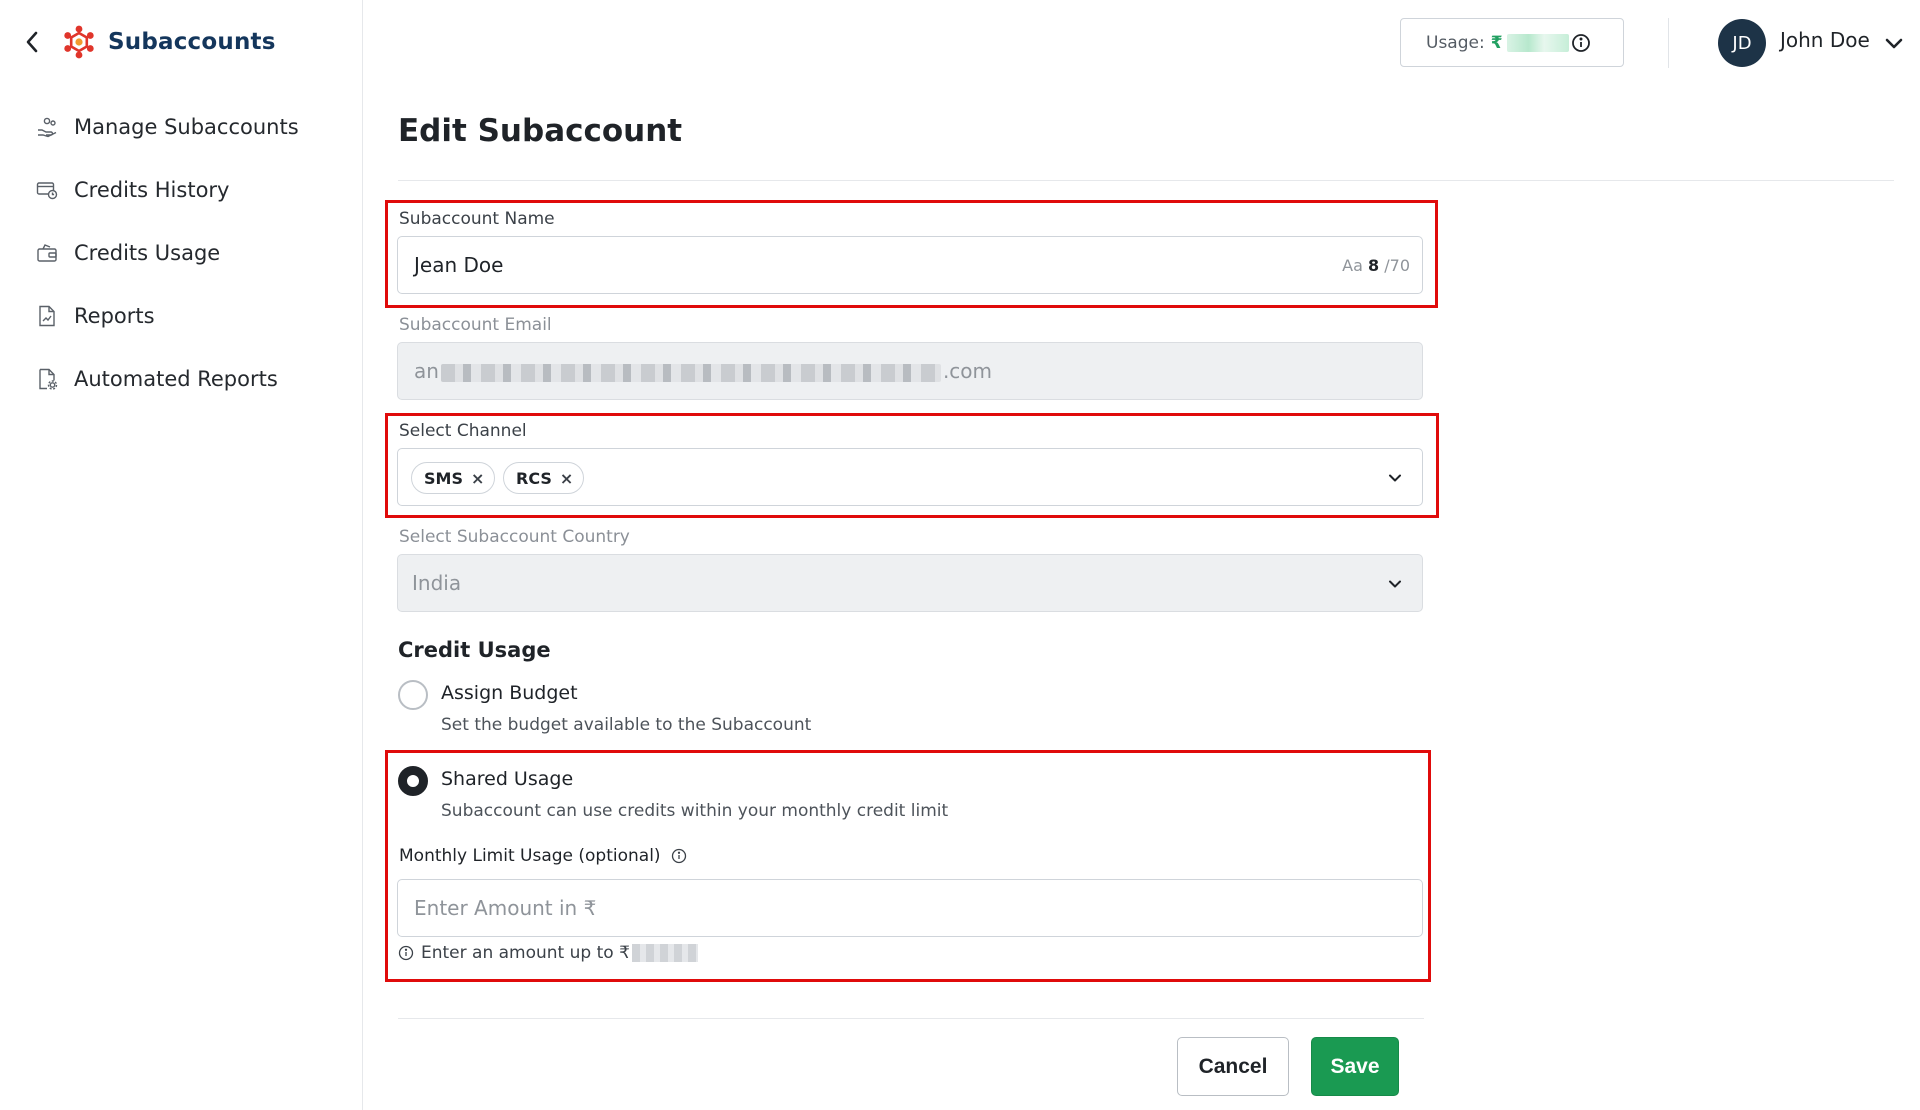  Describe the element at coordinates (910, 477) in the screenshot. I see `select-channel-dropdown: SMS × RCS ×` at that location.